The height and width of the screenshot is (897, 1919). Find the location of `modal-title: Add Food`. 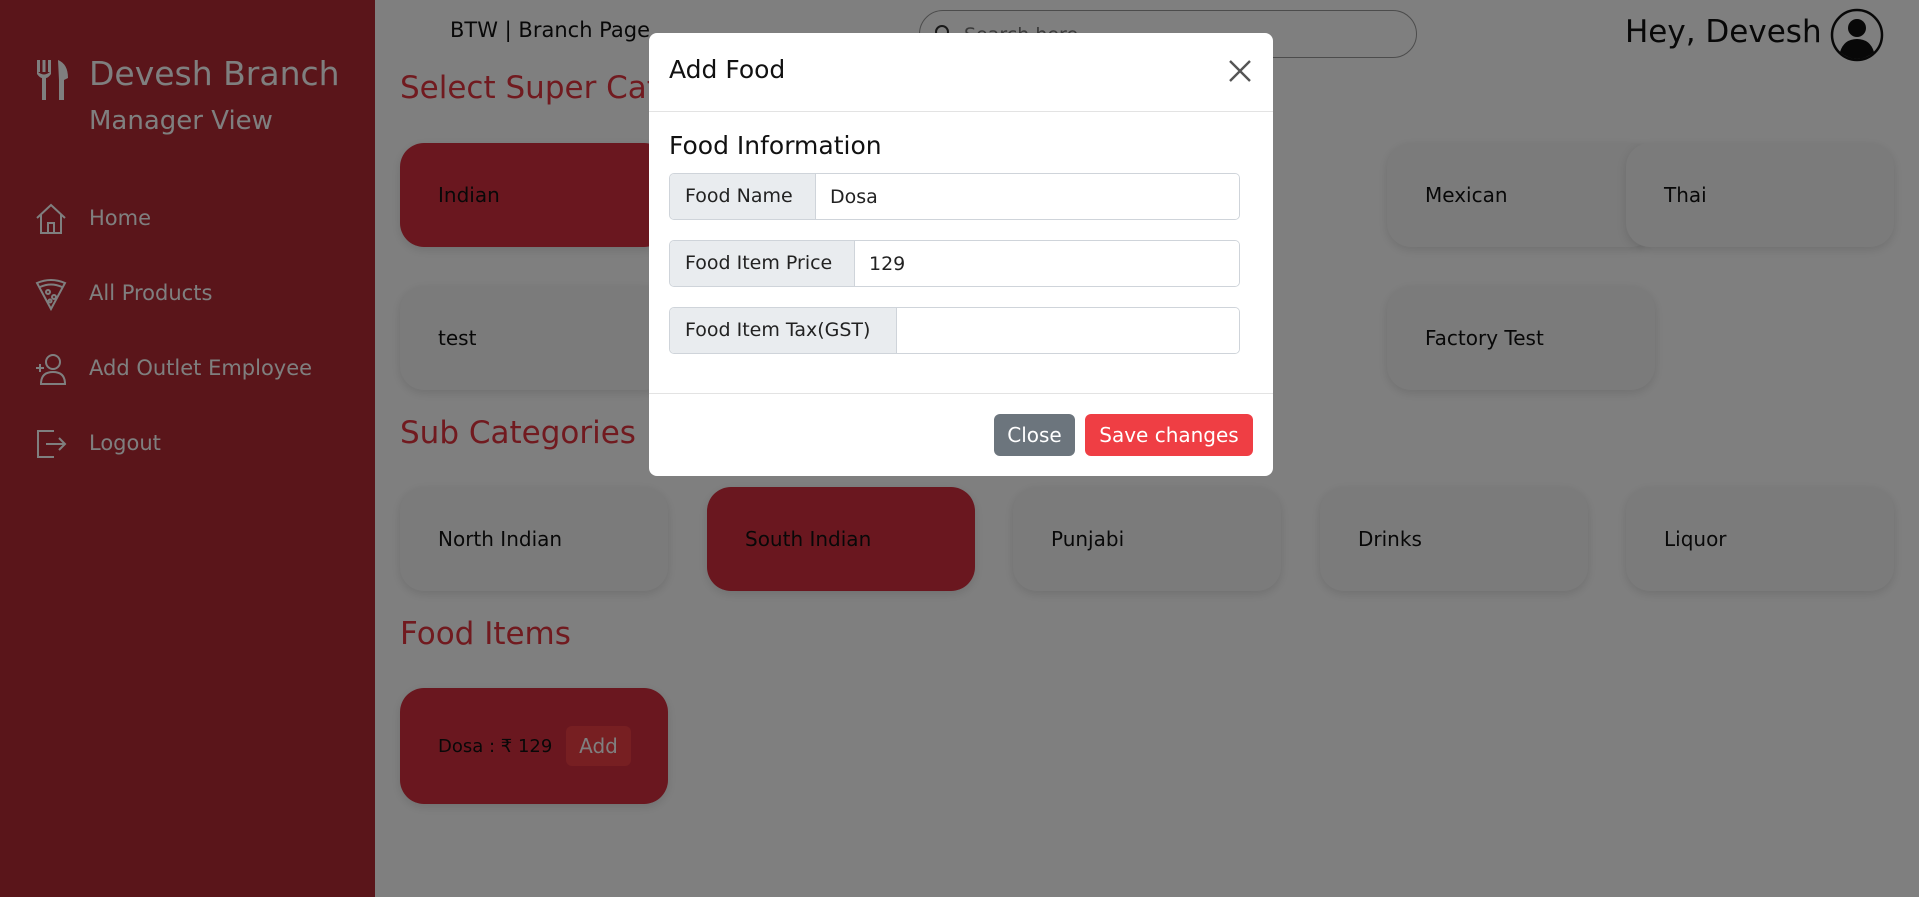

modal-title: Add Food is located at coordinates (727, 69).